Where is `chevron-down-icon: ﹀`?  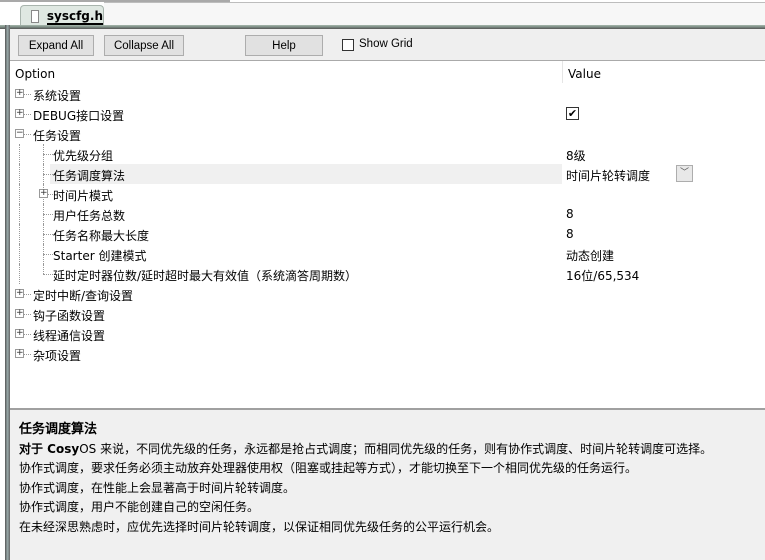 chevron-down-icon: ﹀ is located at coordinates (684, 173).